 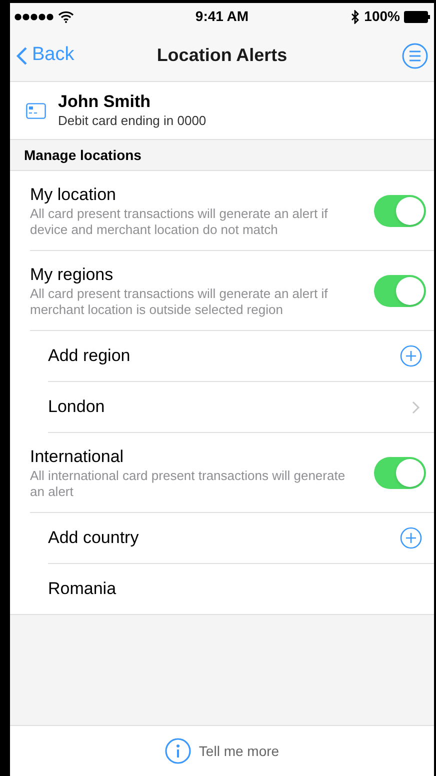 What do you see at coordinates (415, 55) in the screenshot?
I see `menu-icon` at bounding box center [415, 55].